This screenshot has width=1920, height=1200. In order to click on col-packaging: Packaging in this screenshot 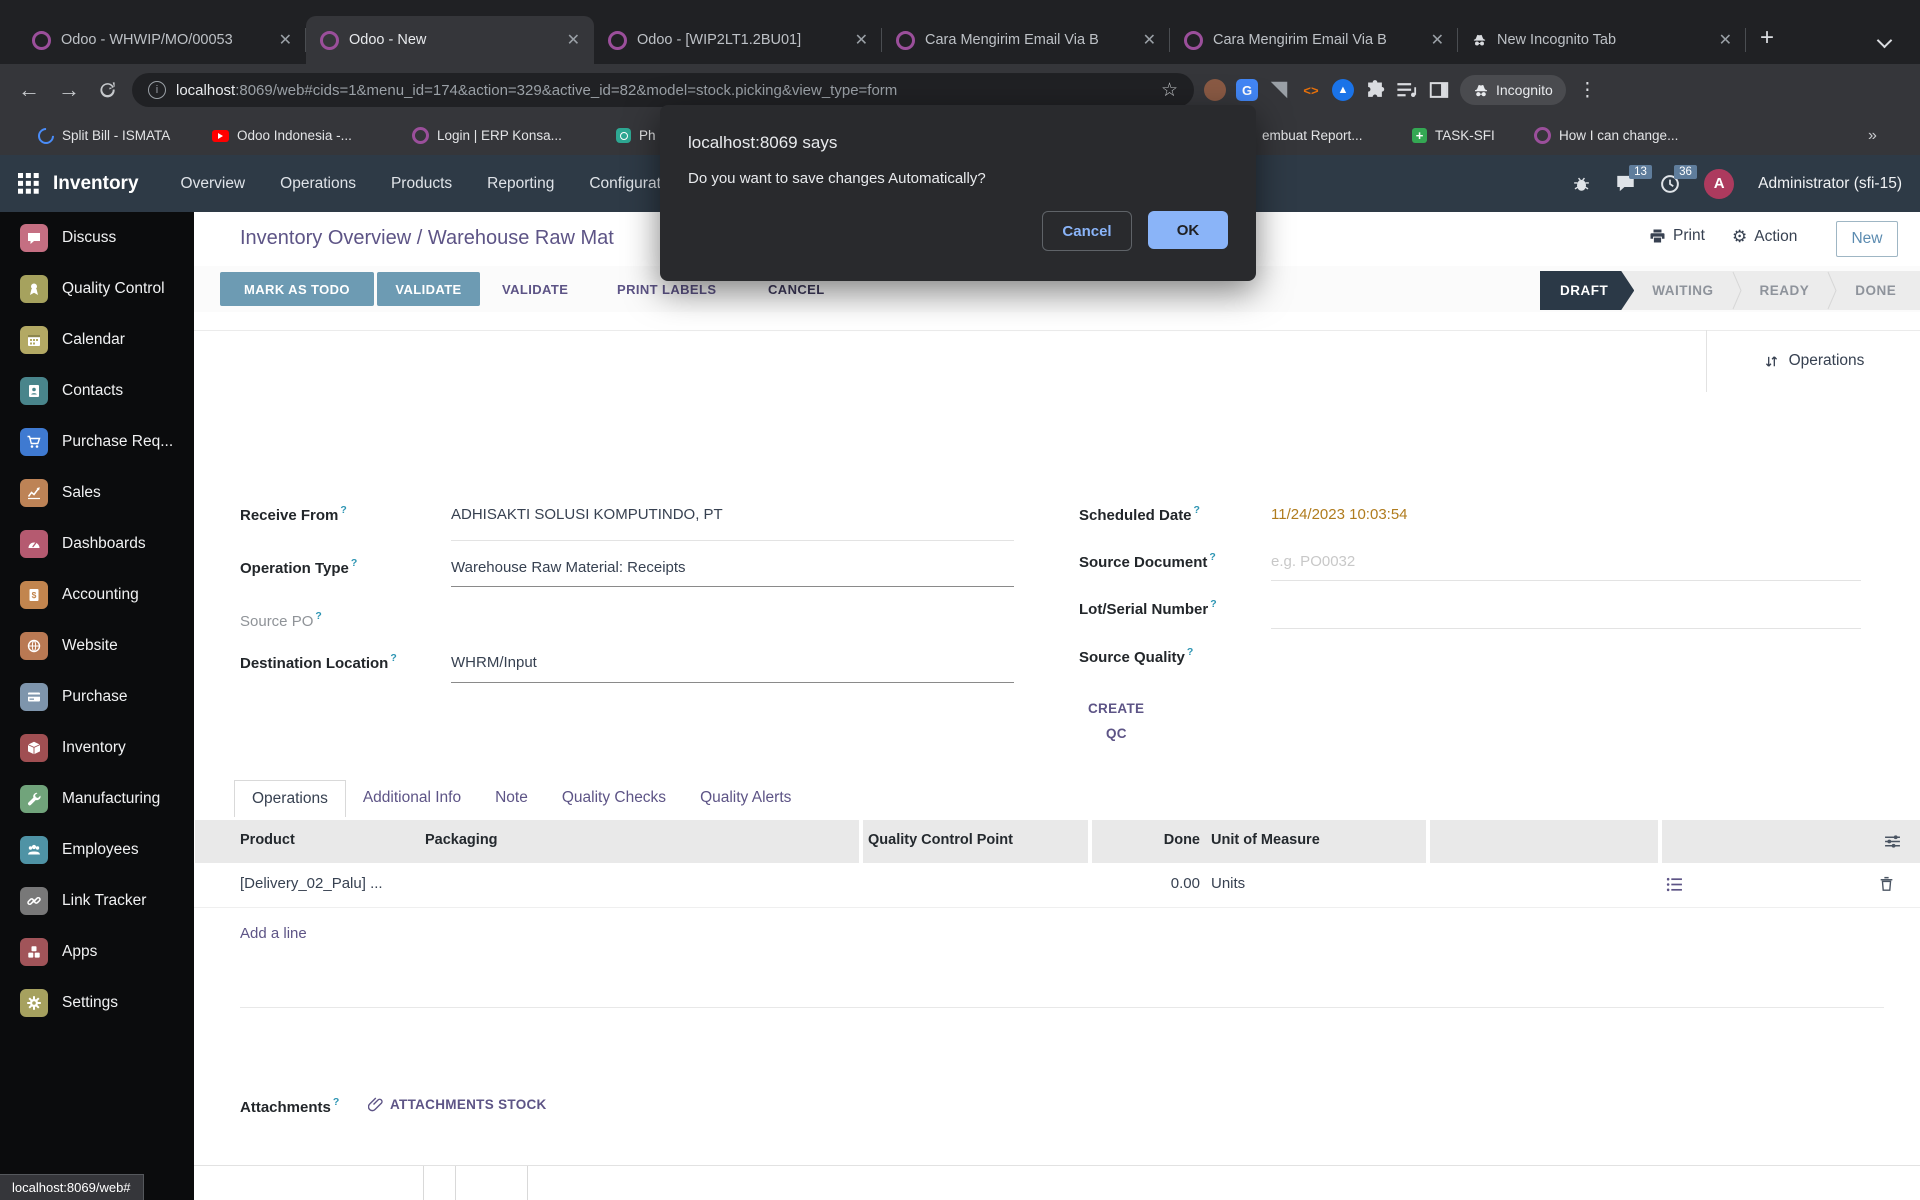, I will do `click(461, 840)`.